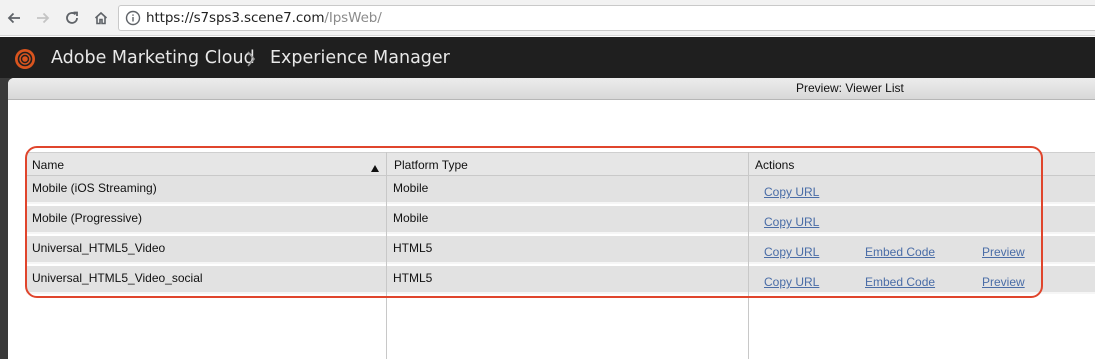 The width and height of the screenshot is (1095, 359). I want to click on row-name: Universal_HTML5_Video, so click(99, 248).